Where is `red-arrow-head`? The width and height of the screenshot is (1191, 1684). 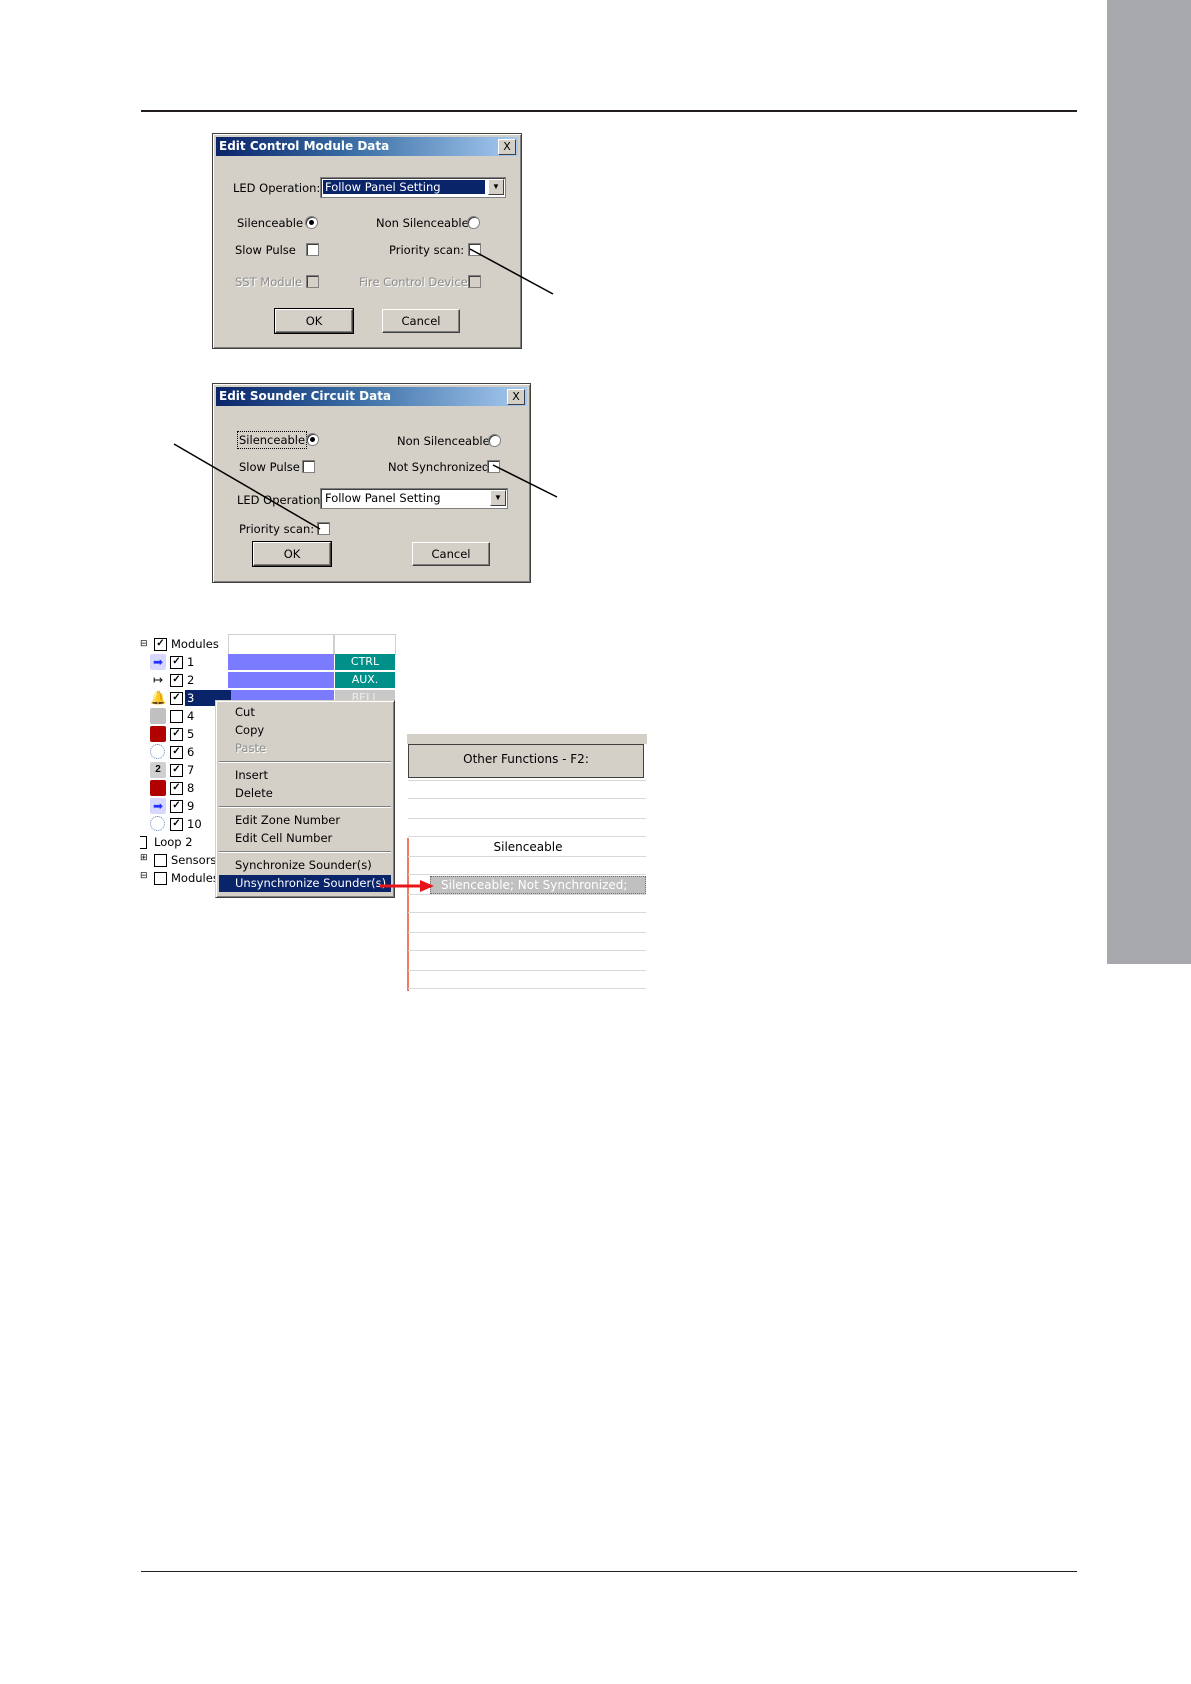 red-arrow-head is located at coordinates (427, 886).